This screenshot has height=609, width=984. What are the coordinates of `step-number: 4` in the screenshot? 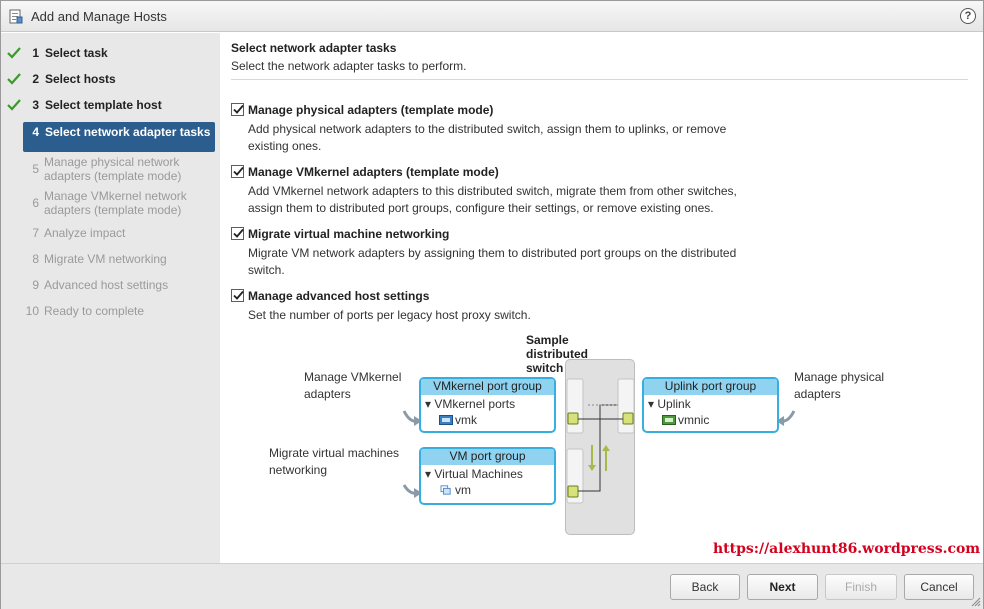 It's located at (35, 132).